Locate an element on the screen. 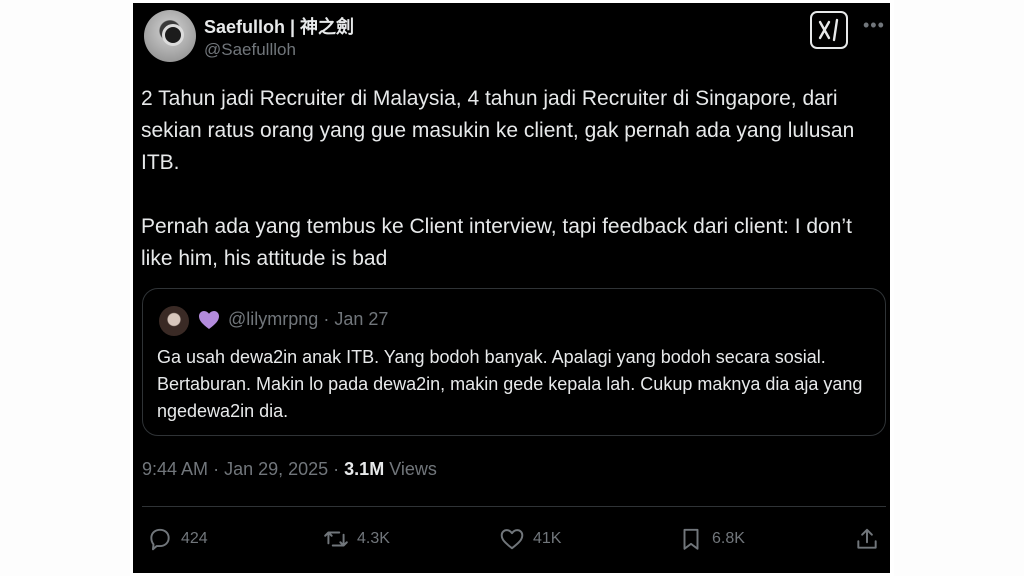  repost-button: 4.3K is located at coordinates (356, 539).